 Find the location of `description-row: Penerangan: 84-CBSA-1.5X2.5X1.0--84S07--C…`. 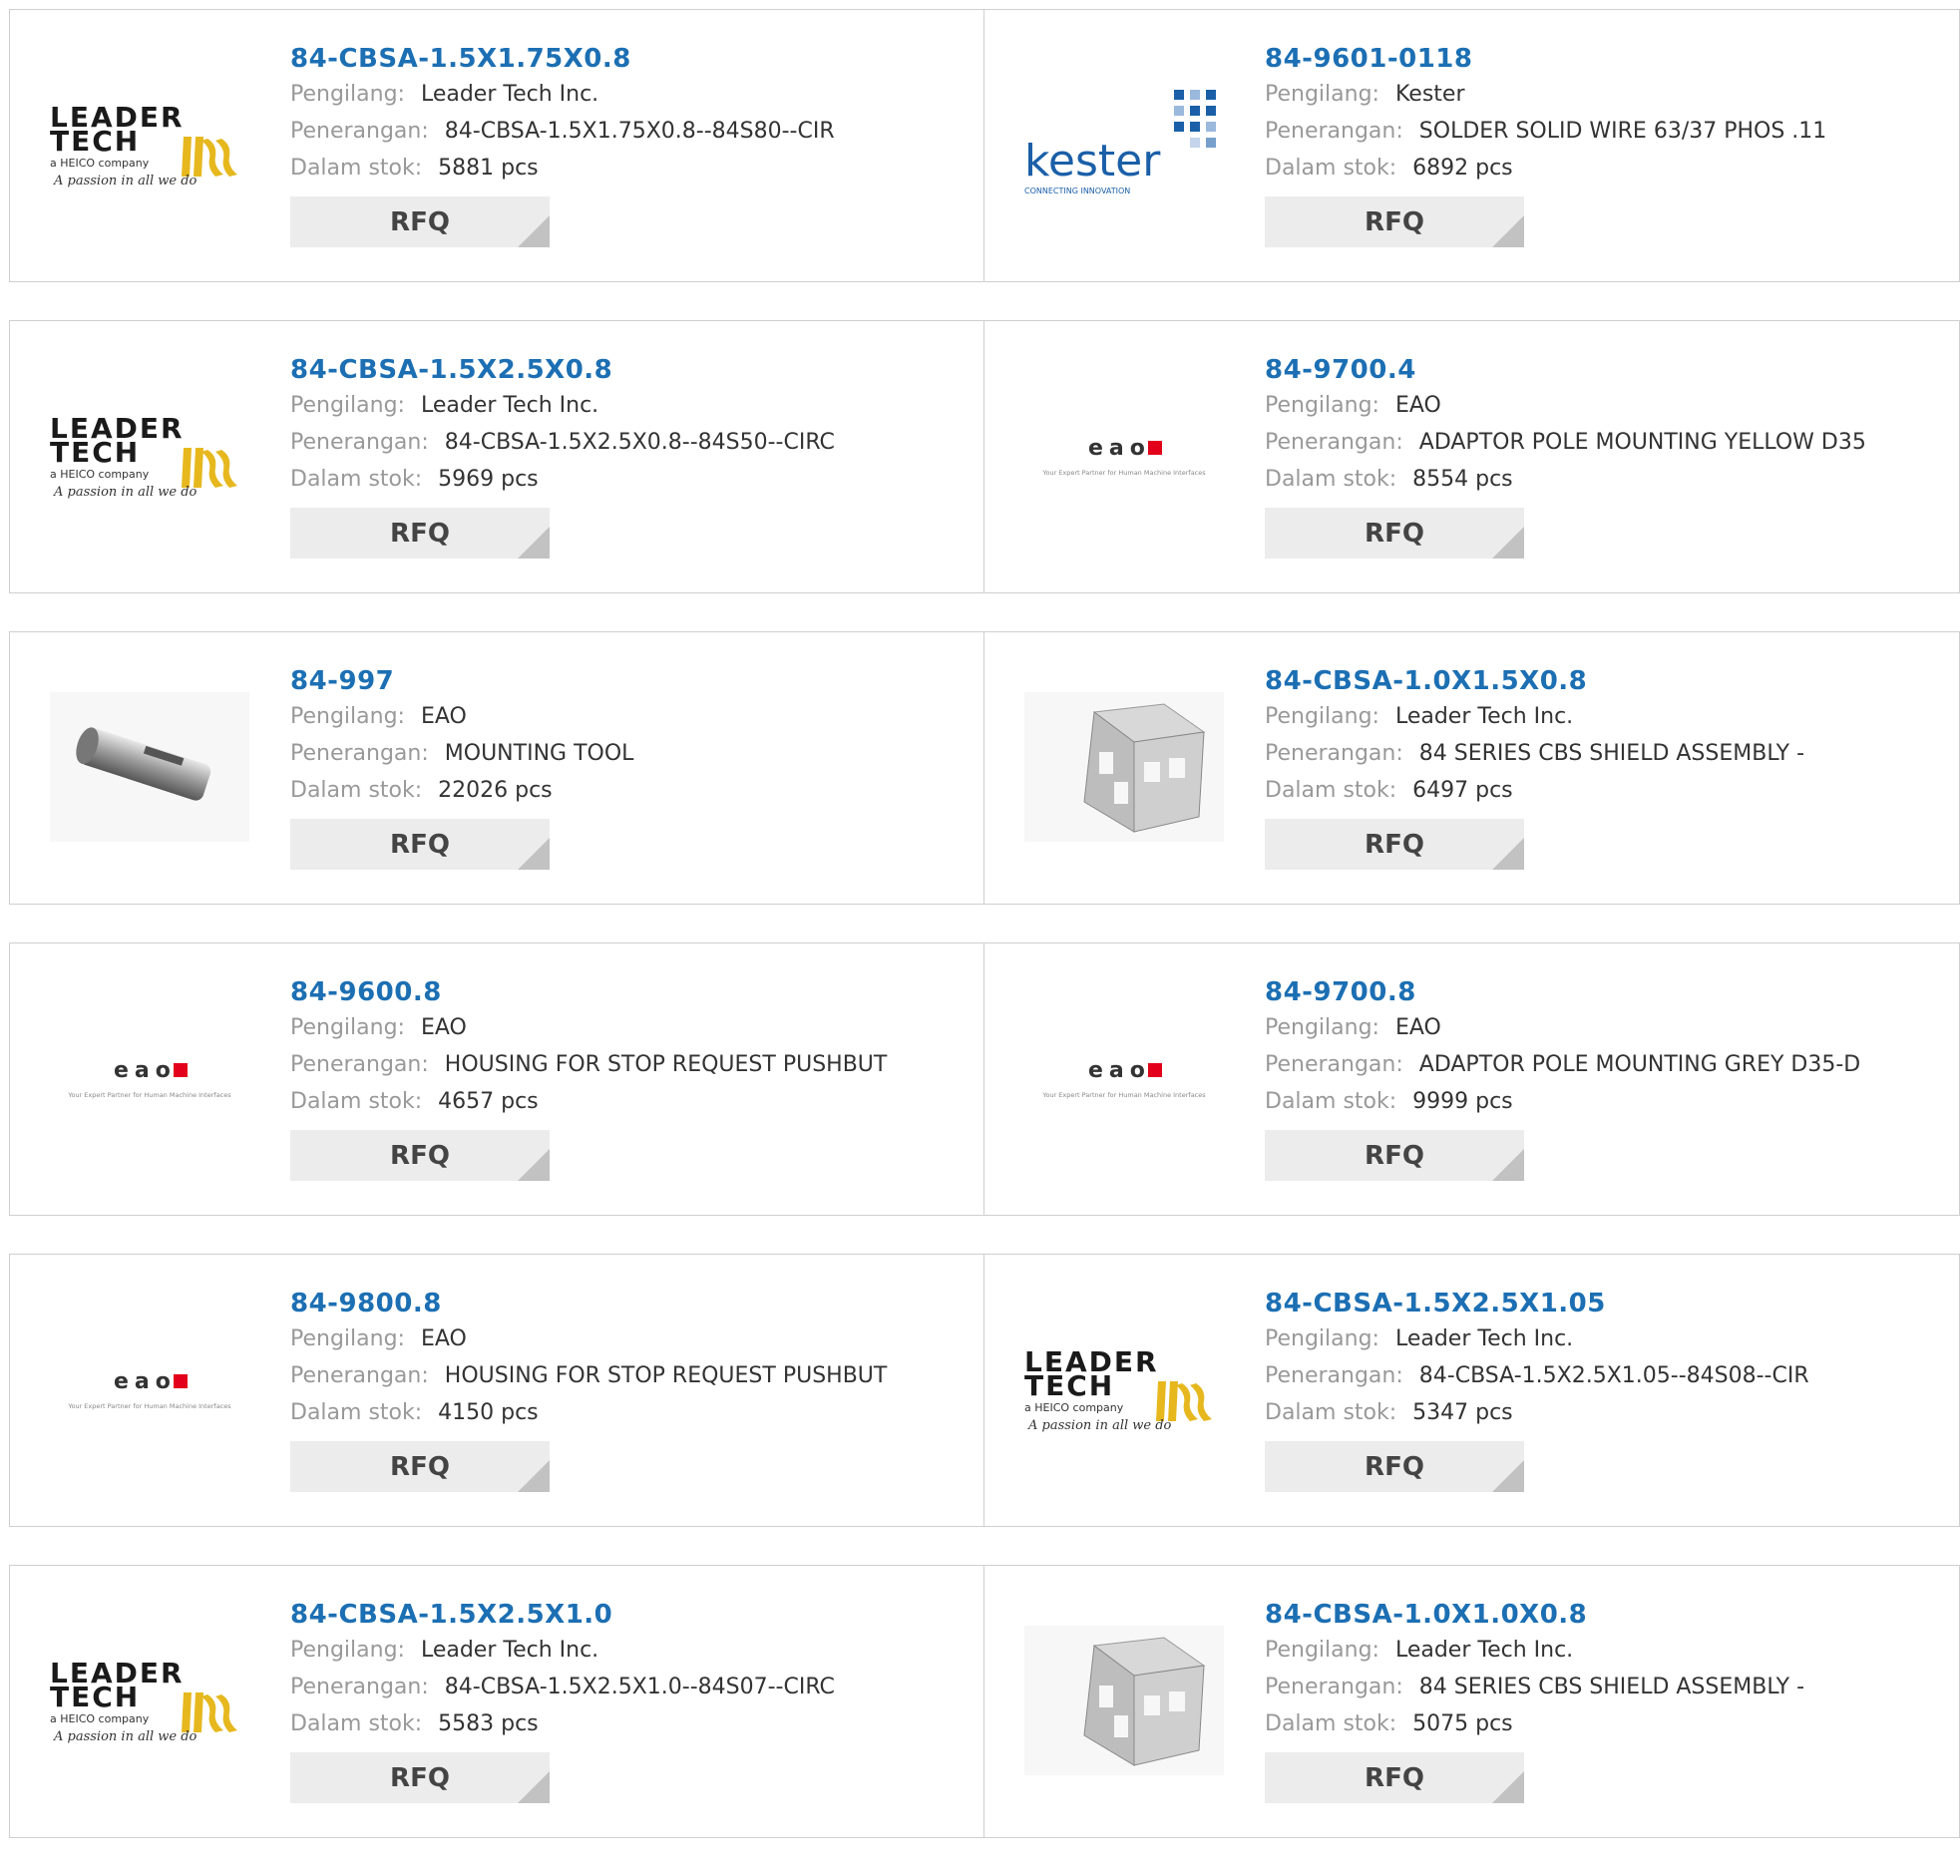

description-row: Penerangan: 84-CBSA-1.5X2.5X1.0--84S07--C… is located at coordinates (563, 1687).